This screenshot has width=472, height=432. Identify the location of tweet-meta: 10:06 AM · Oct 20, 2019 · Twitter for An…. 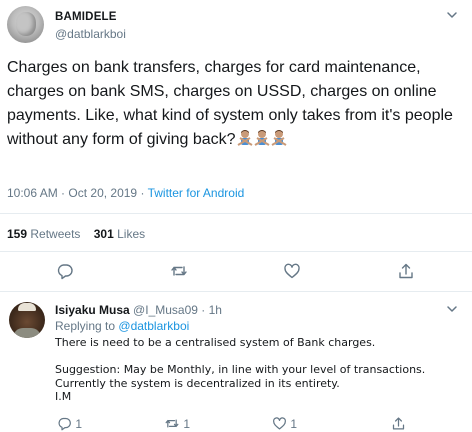
(125, 193).